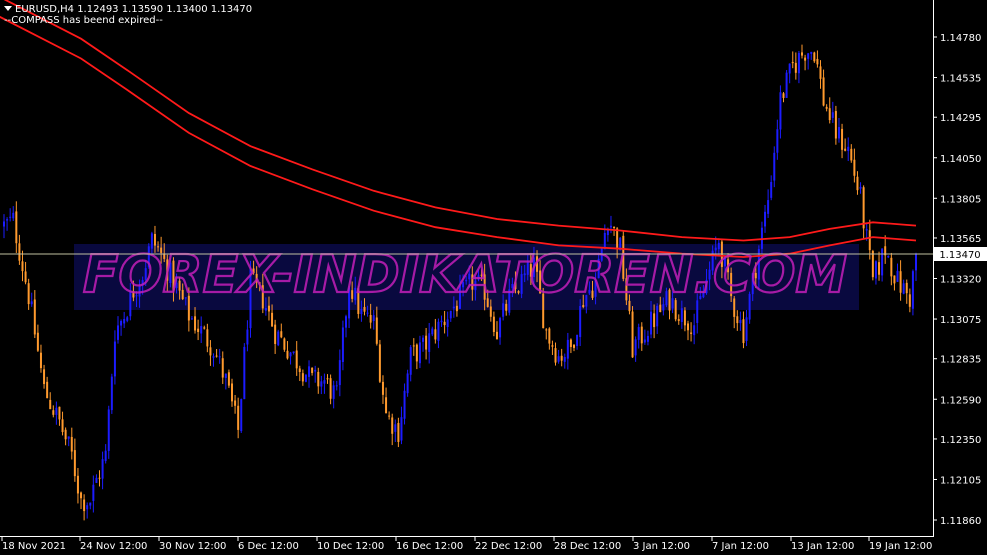 The image size is (987, 555). I want to click on price-tick-label: 1.12835, so click(960, 360).